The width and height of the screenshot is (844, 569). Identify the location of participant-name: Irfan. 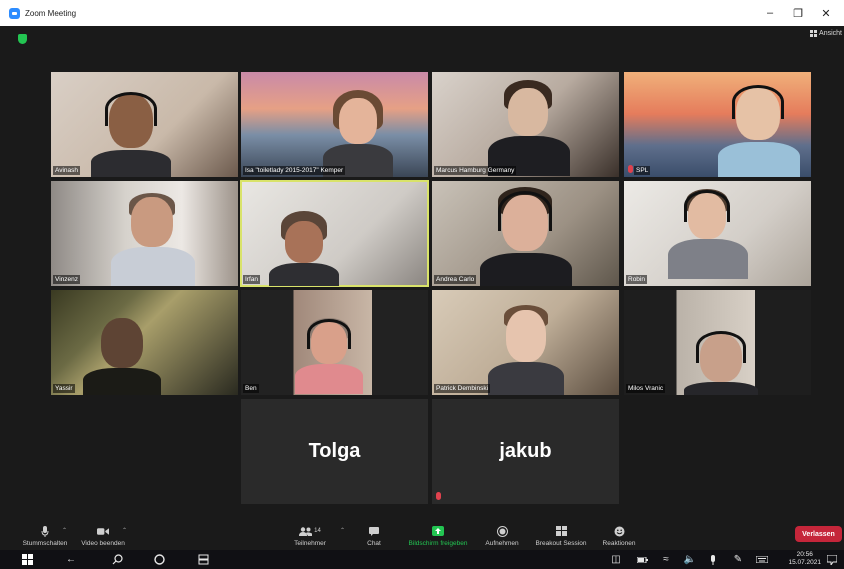
(252, 279).